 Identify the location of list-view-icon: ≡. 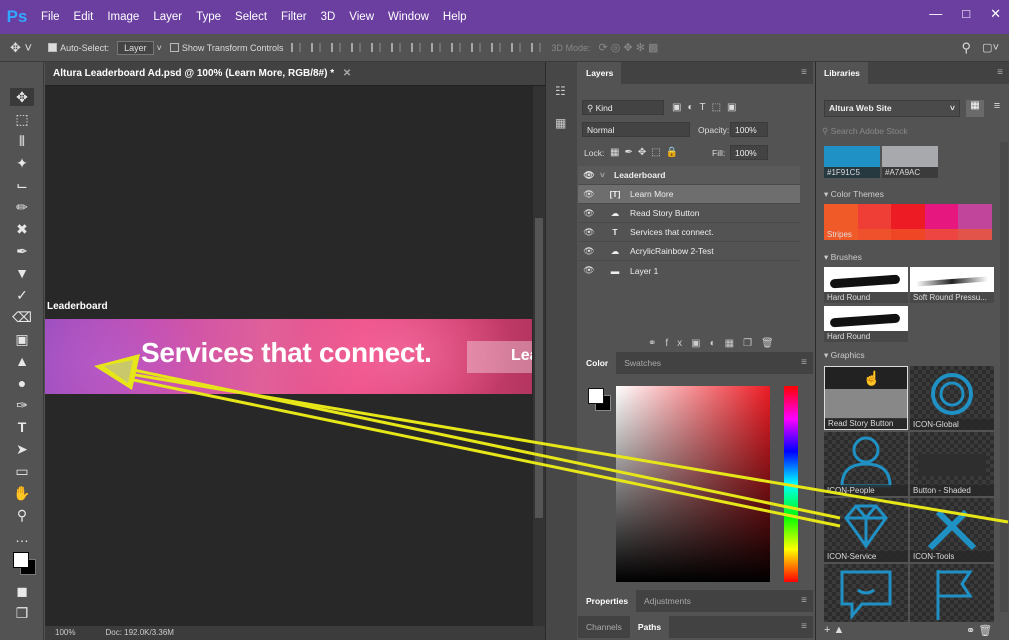
(997, 108).